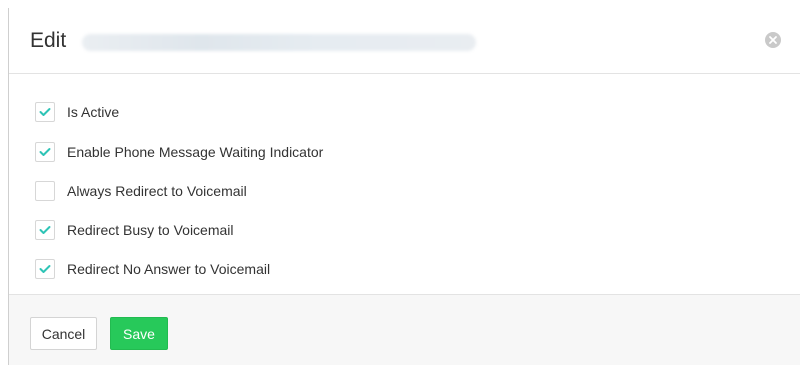  I want to click on save-button: Save, so click(139, 333).